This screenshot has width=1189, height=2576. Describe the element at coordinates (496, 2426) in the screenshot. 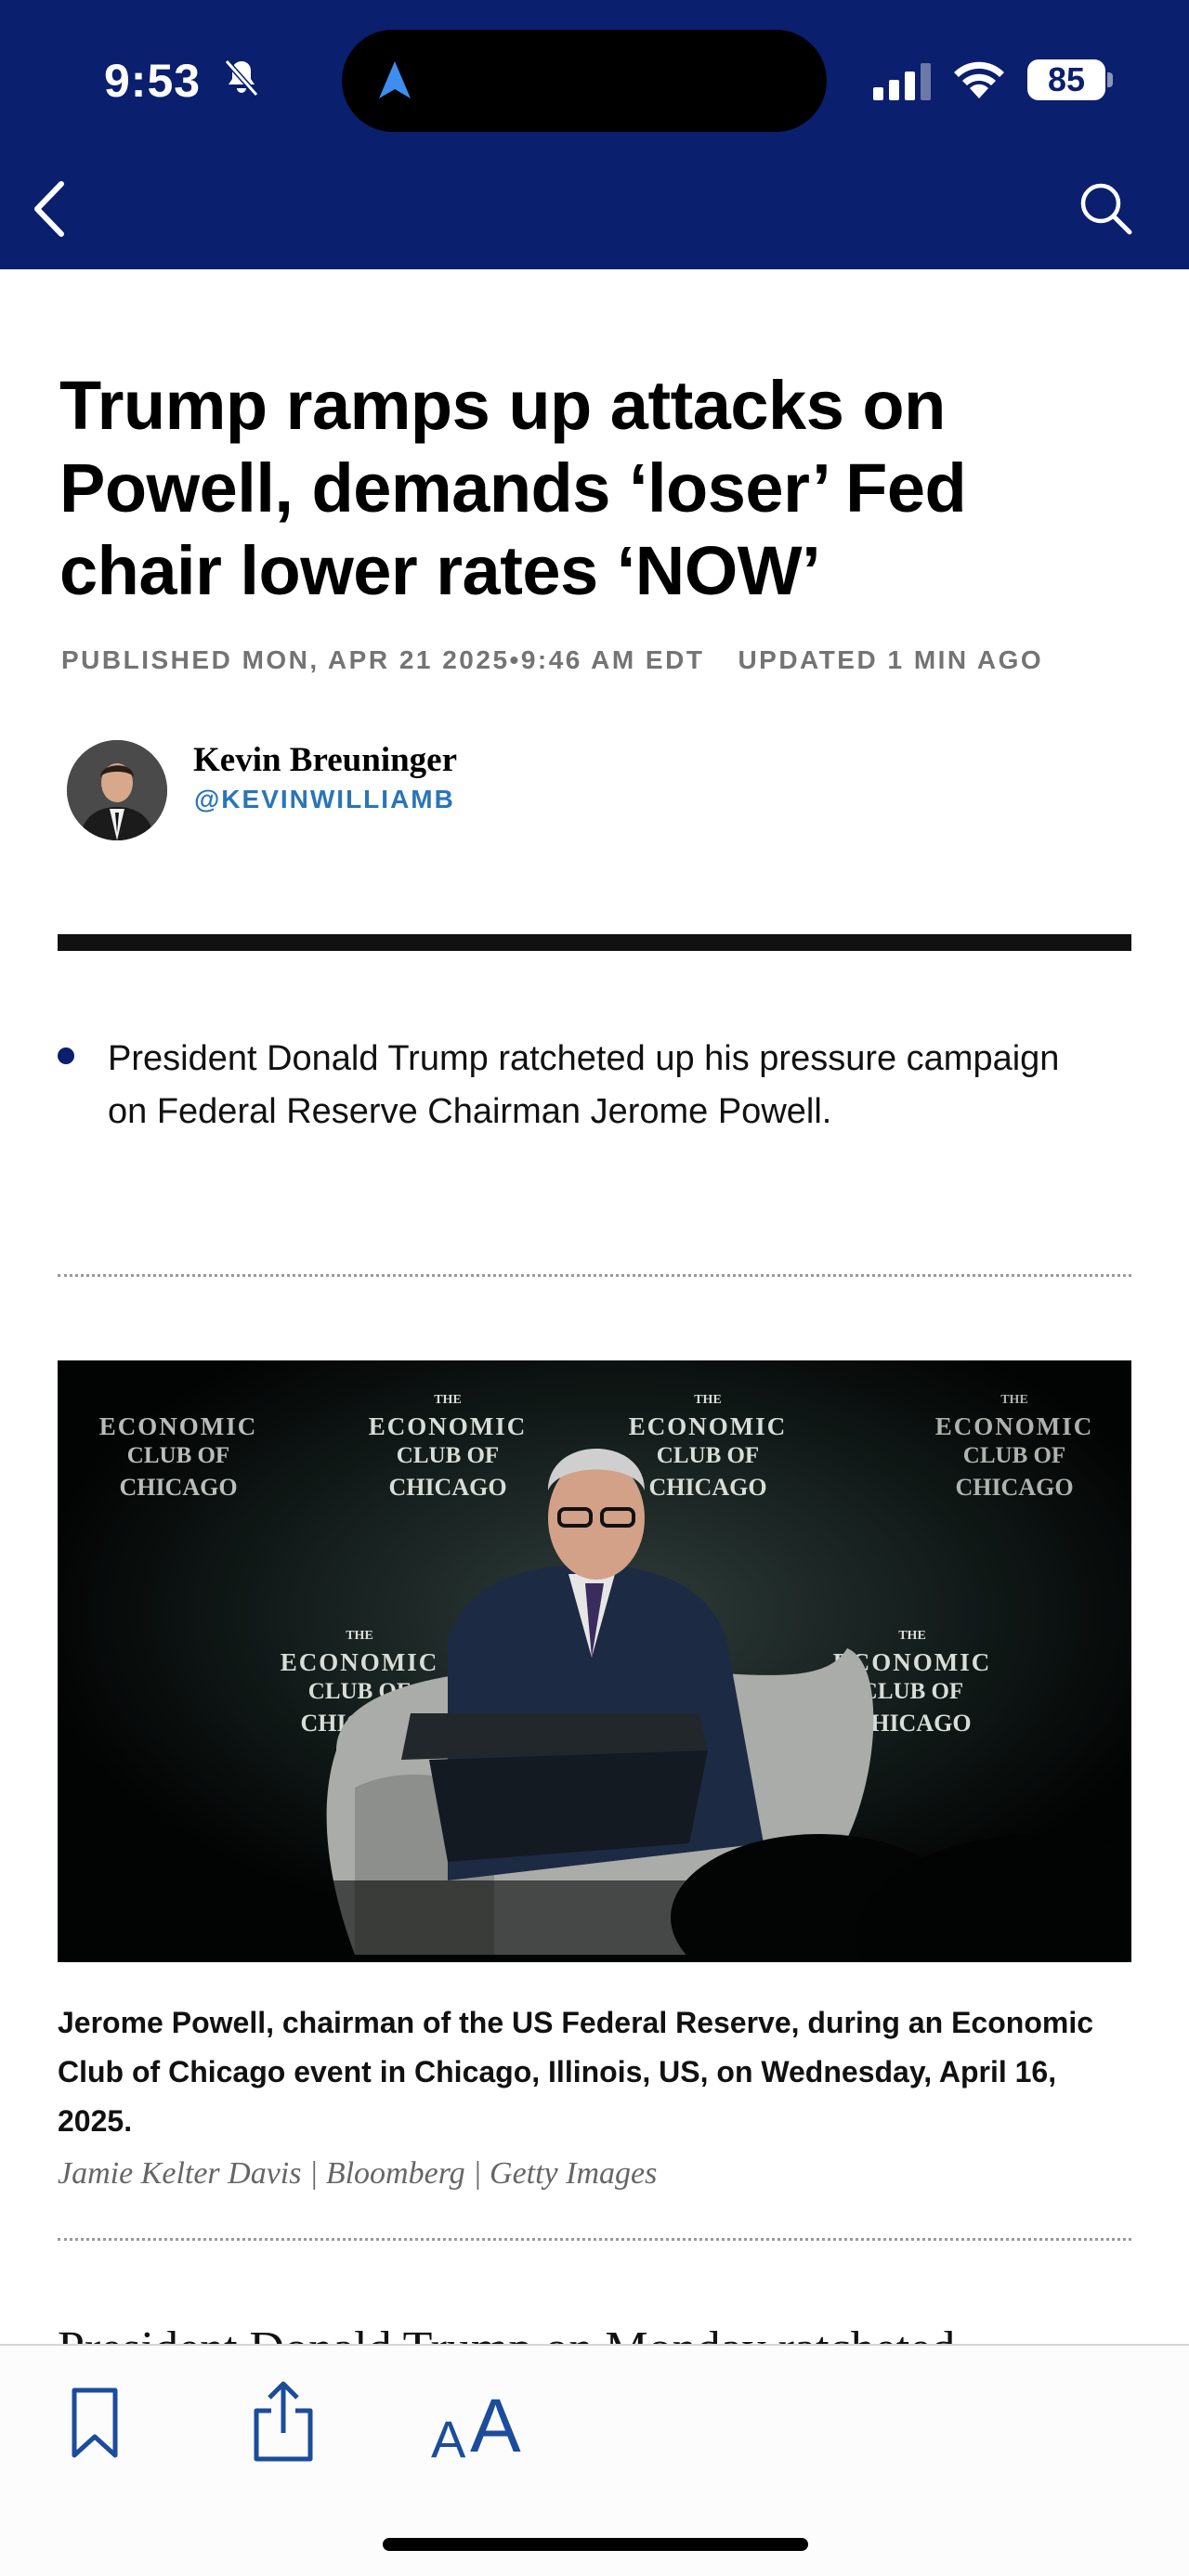

I see `text-size-big-label: A` at that location.